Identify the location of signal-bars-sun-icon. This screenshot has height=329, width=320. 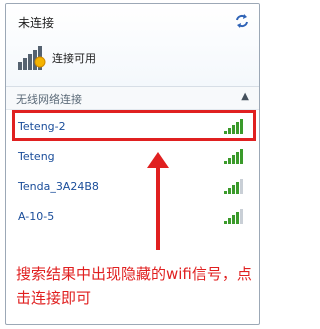
(32, 58).